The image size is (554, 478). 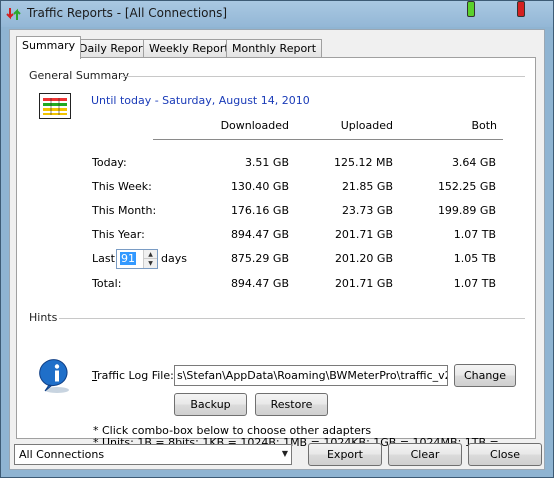 I want to click on tab-weekly-report: Weekly Report, so click(x=189, y=48).